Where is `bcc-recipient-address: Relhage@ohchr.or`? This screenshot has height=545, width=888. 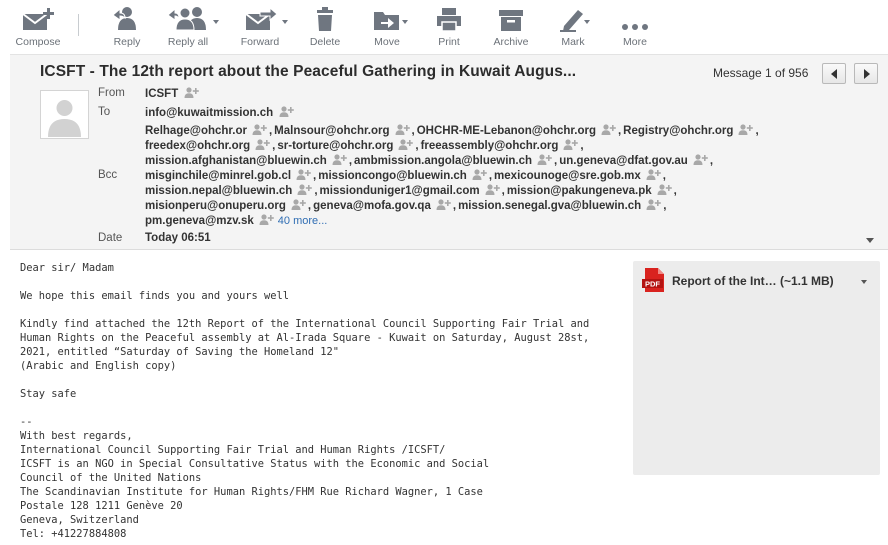
bcc-recipient-address: Relhage@ohchr.or is located at coordinates (196, 131).